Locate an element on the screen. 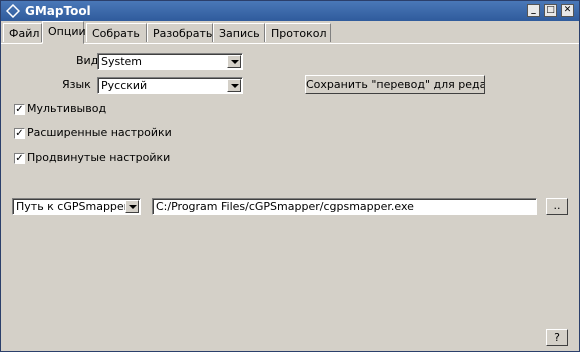 The image size is (580, 352). maximize-button: □ is located at coordinates (550, 10).